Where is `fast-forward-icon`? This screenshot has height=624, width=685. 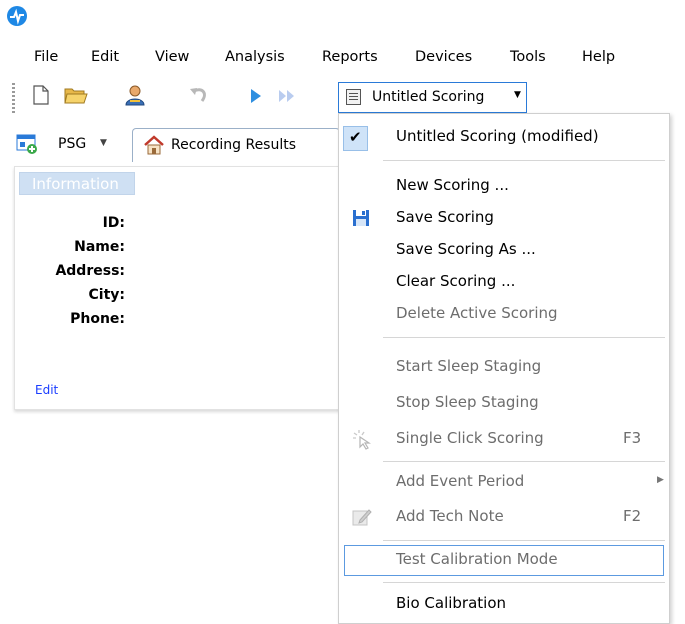 fast-forward-icon is located at coordinates (287, 98).